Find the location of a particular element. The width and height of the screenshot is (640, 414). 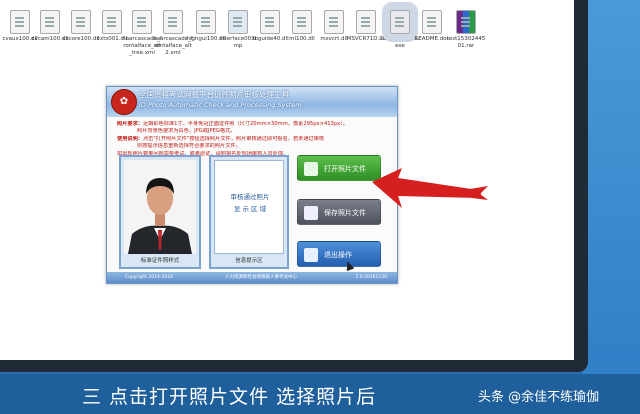

save-icon is located at coordinates (311, 213).